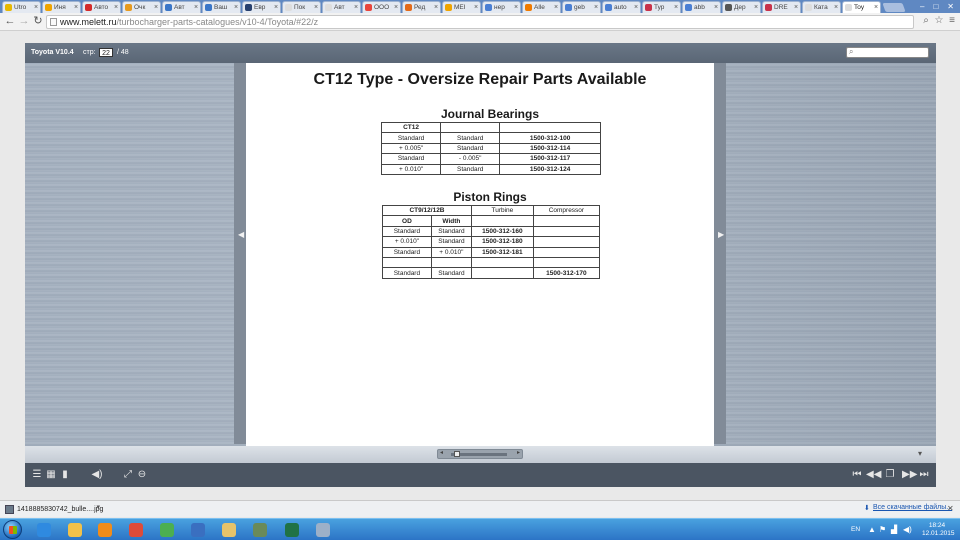 Image resolution: width=960 pixels, height=540 pixels. What do you see at coordinates (938, 530) in the screenshot?
I see `clock: 18:24 12.01.2015` at bounding box center [938, 530].